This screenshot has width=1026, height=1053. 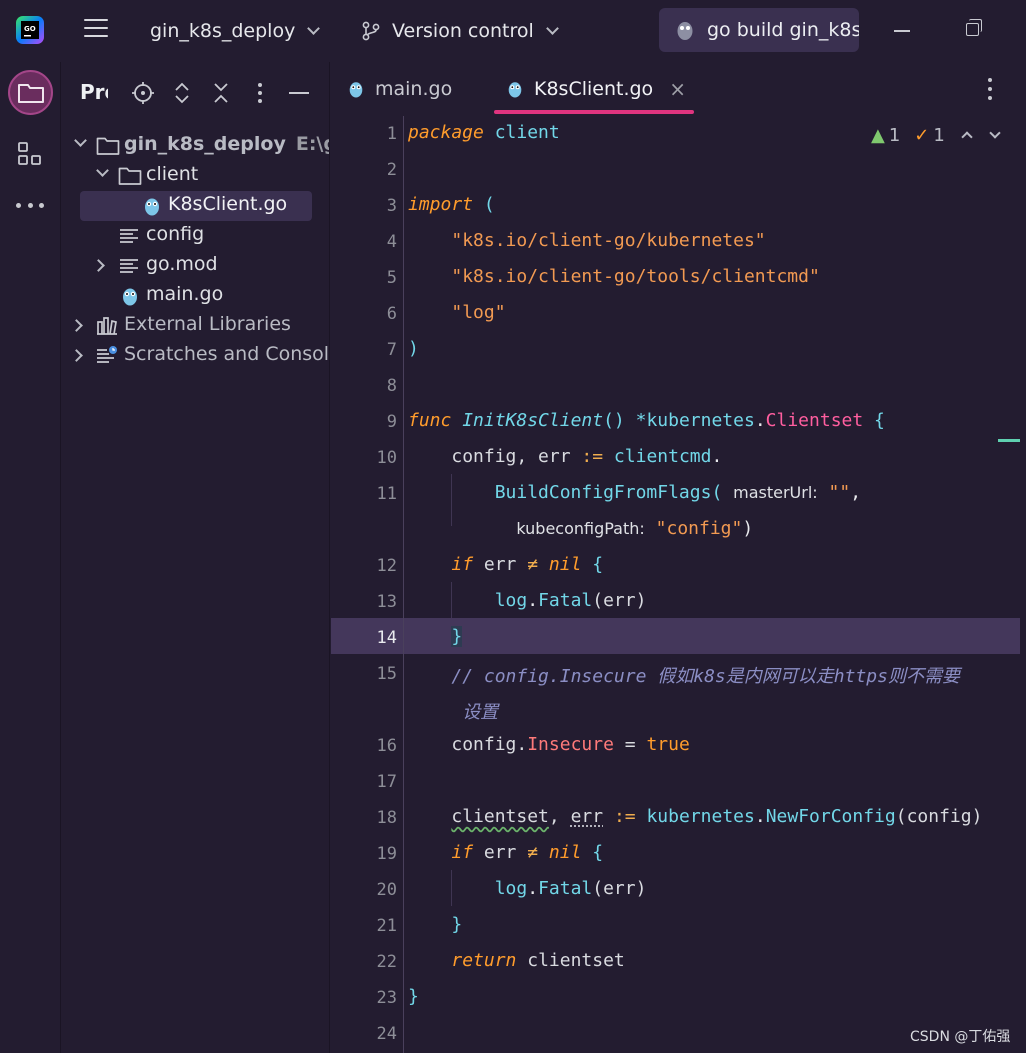 I want to click on line-number: 8, so click(x=391, y=386).